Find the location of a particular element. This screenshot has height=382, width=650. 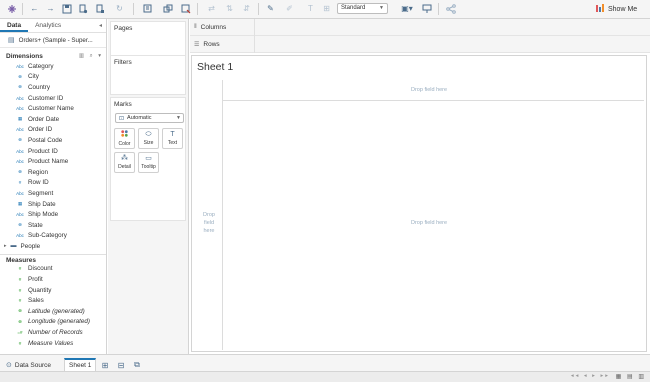

measure-field: # Measure Values is located at coordinates (53, 343).